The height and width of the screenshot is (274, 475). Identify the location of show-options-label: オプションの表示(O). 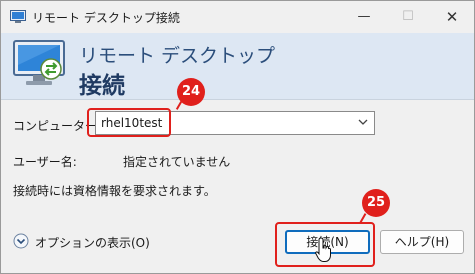
(92, 242).